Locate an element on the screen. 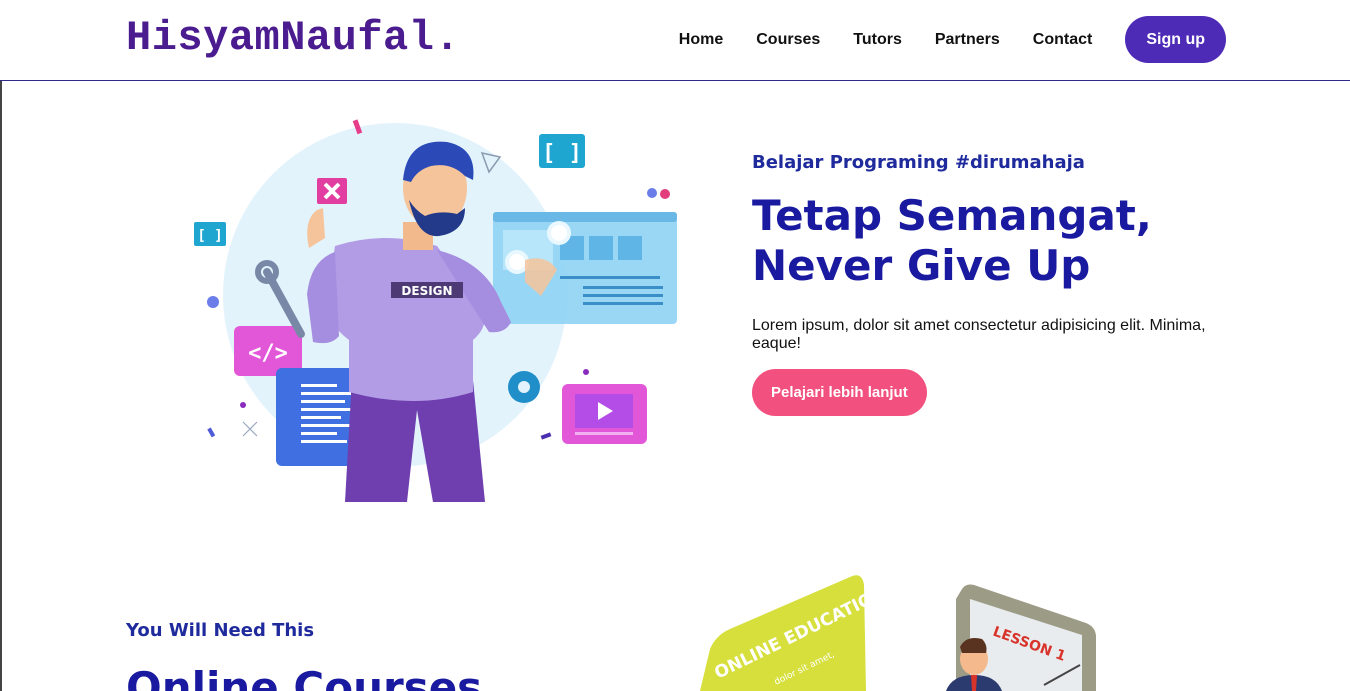 This screenshot has height=691, width=1350. nav-tutors: Tutors is located at coordinates (877, 40).